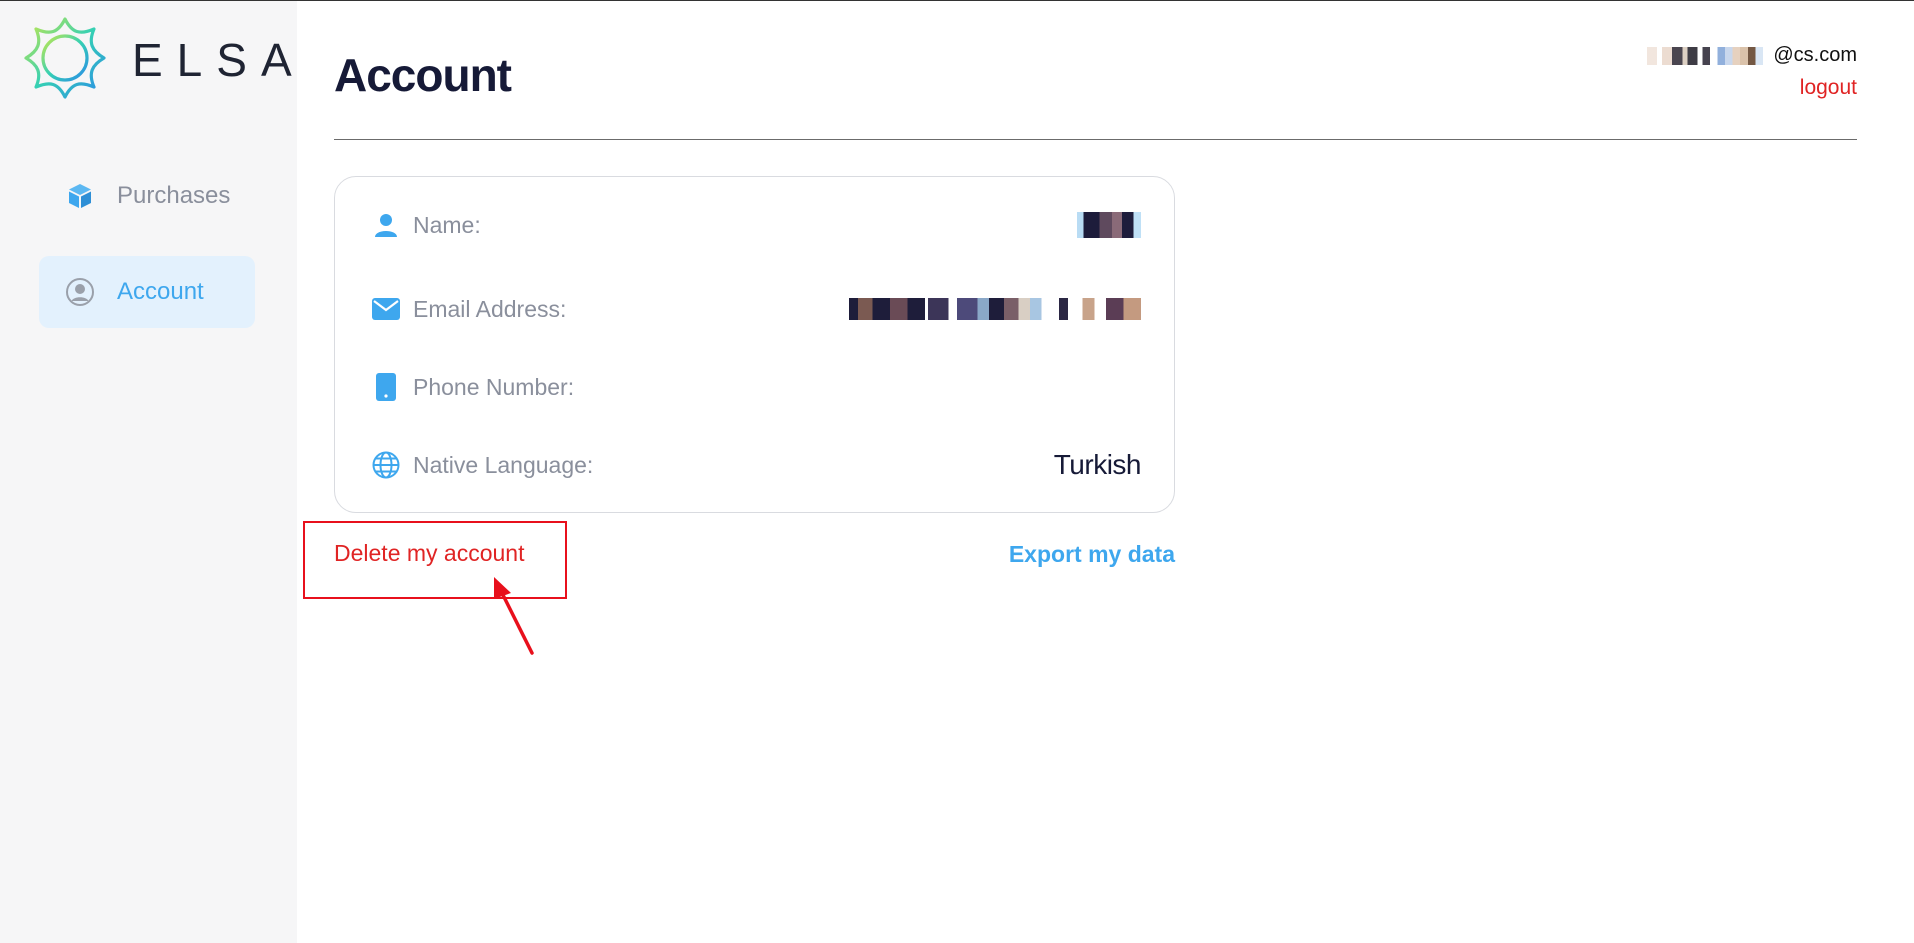 The height and width of the screenshot is (943, 1914). Describe the element at coordinates (1109, 225) in the screenshot. I see `redacted-name-value` at that location.